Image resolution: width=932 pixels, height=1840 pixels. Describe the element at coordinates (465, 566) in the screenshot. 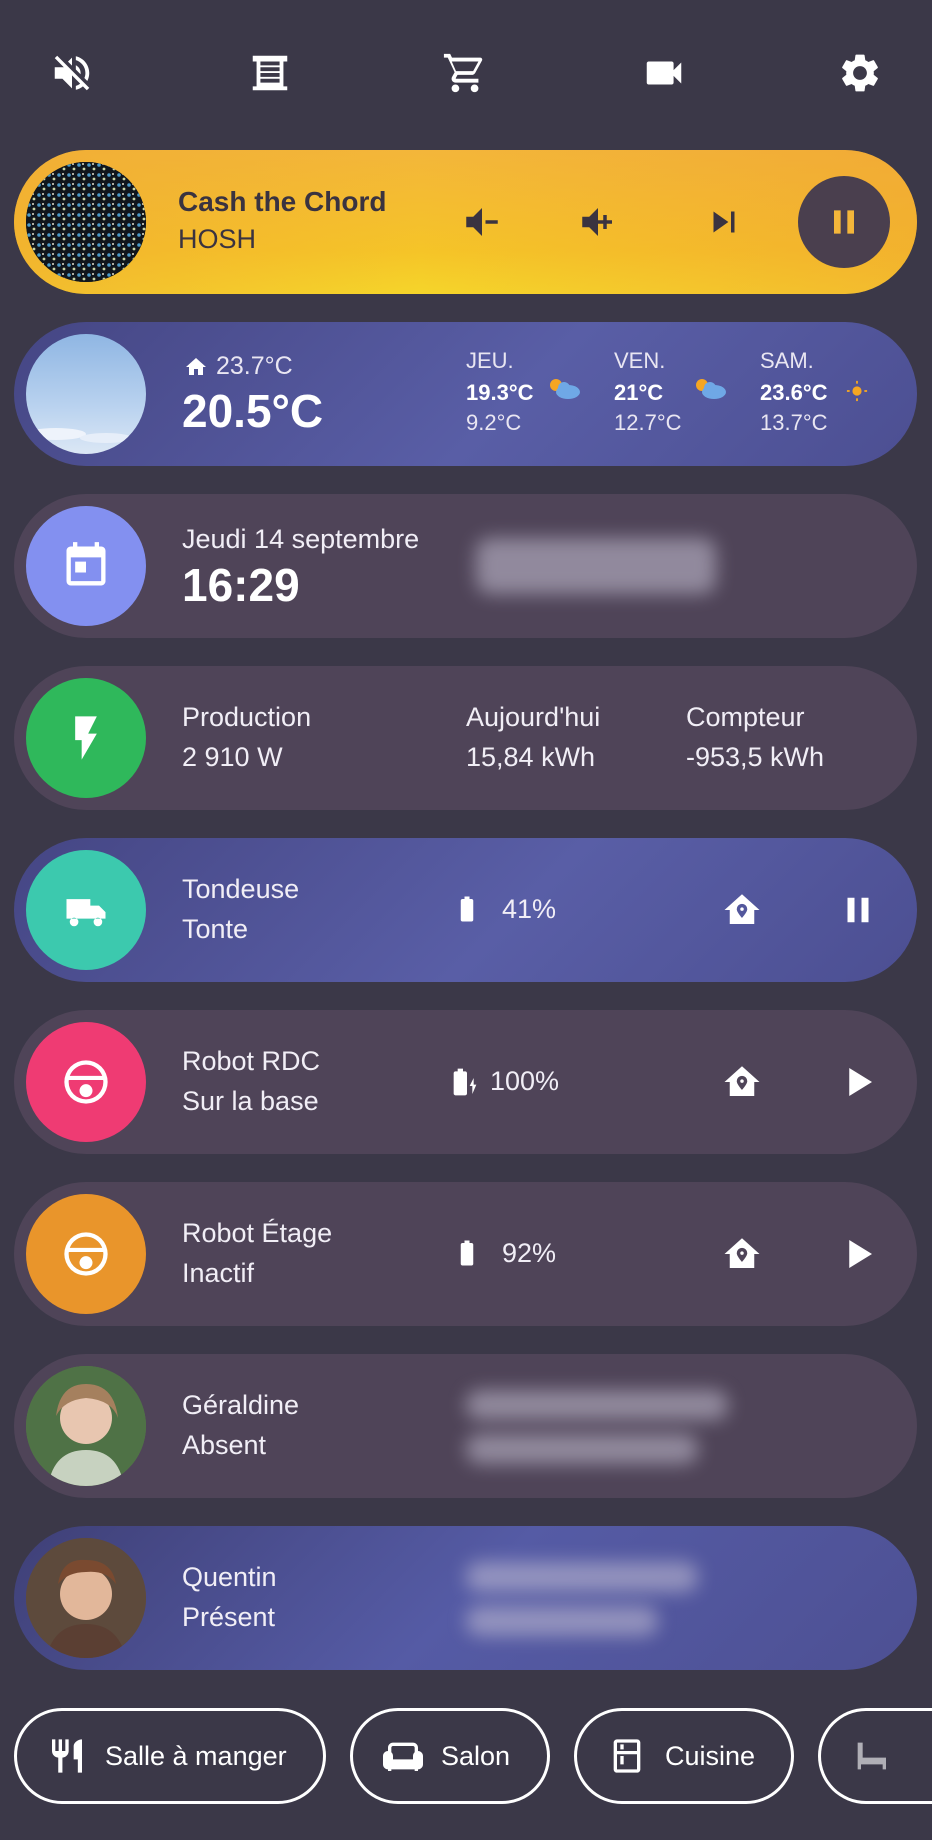

I see `calendar-card: Jeudi 14 septembre 16:29` at that location.